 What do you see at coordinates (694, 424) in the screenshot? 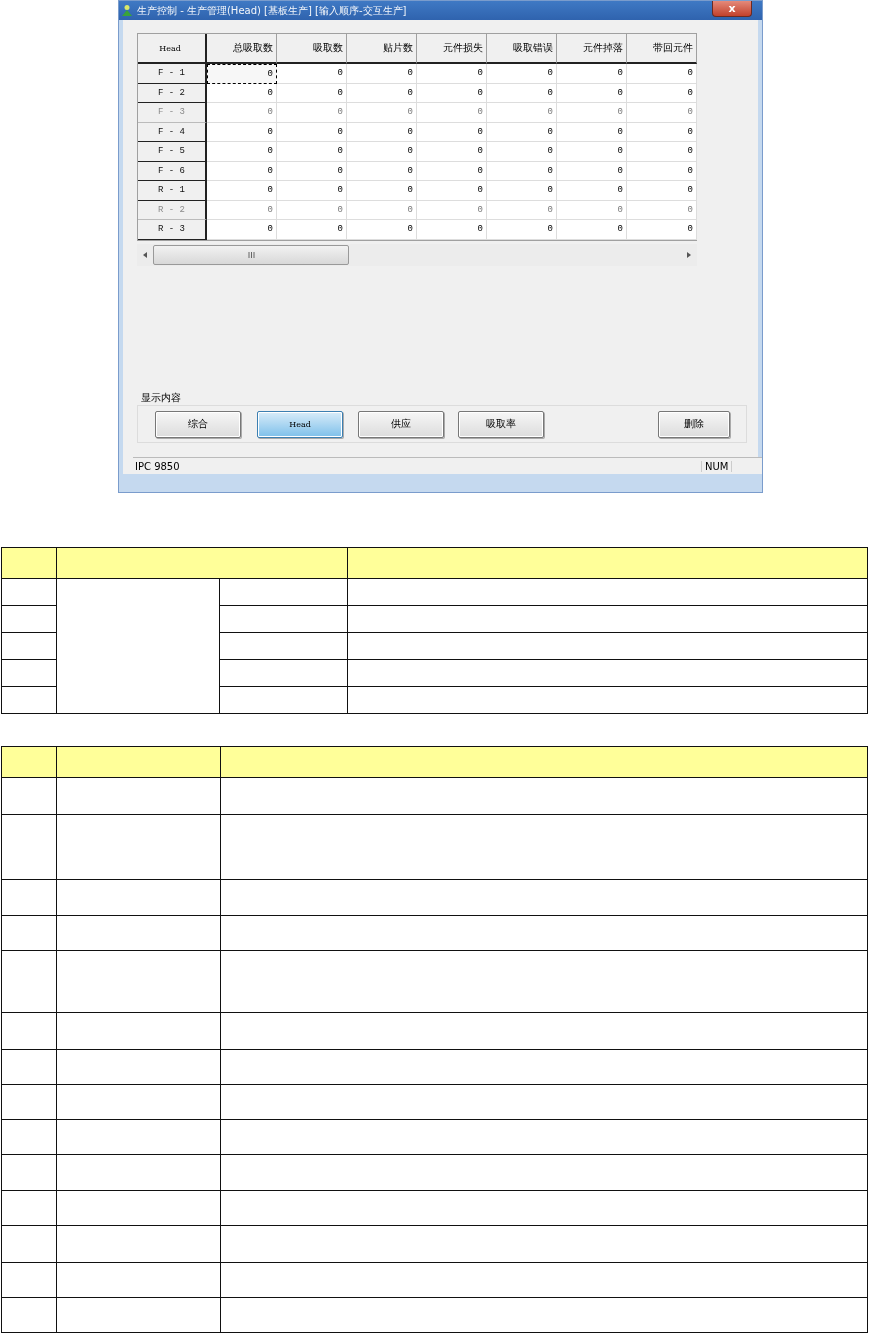
I see `delete-button: 删除` at bounding box center [694, 424].